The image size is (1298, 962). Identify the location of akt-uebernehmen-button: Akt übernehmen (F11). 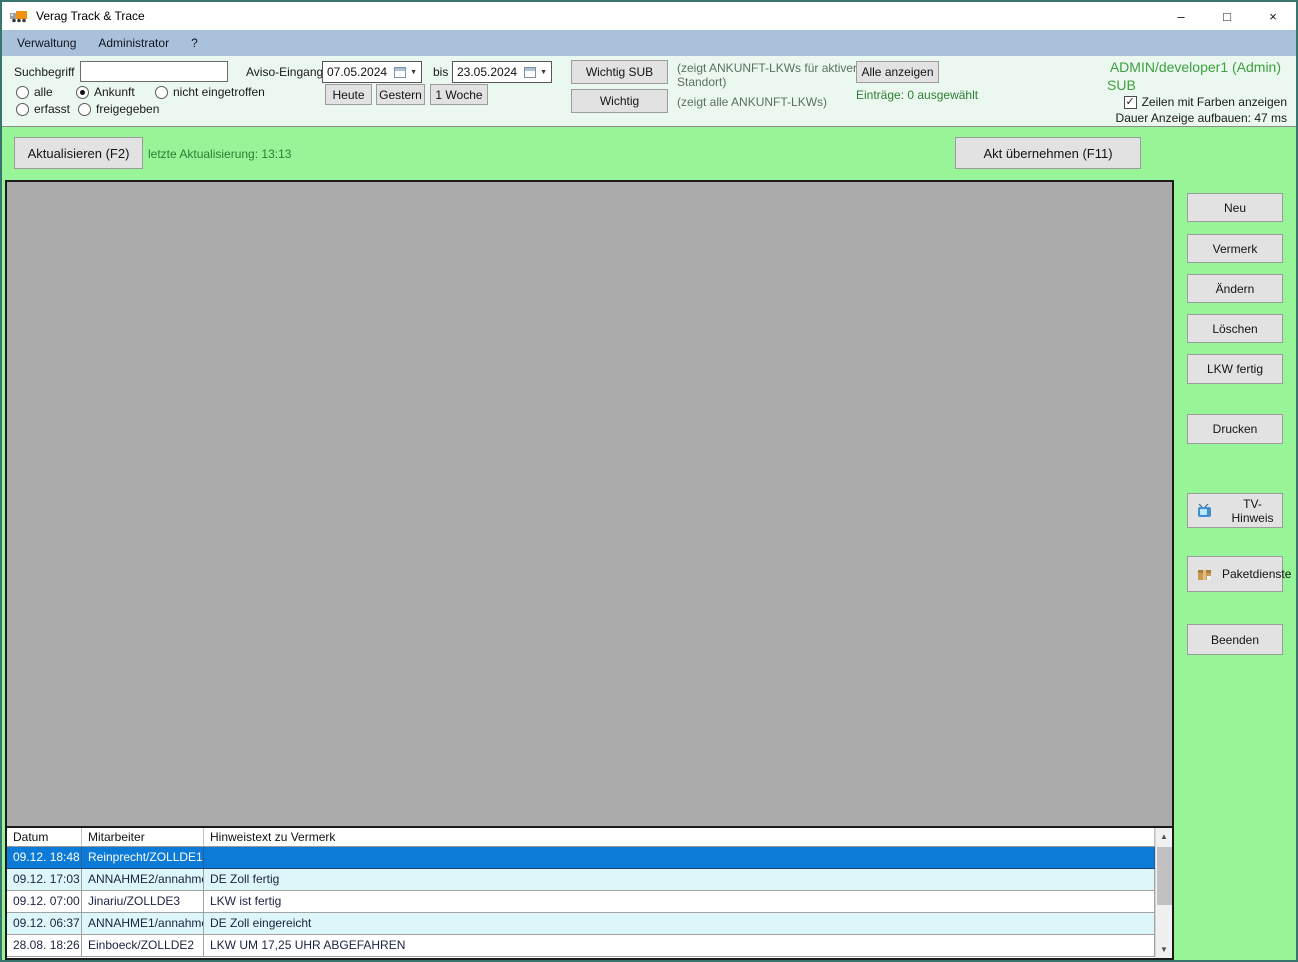
(1048, 153).